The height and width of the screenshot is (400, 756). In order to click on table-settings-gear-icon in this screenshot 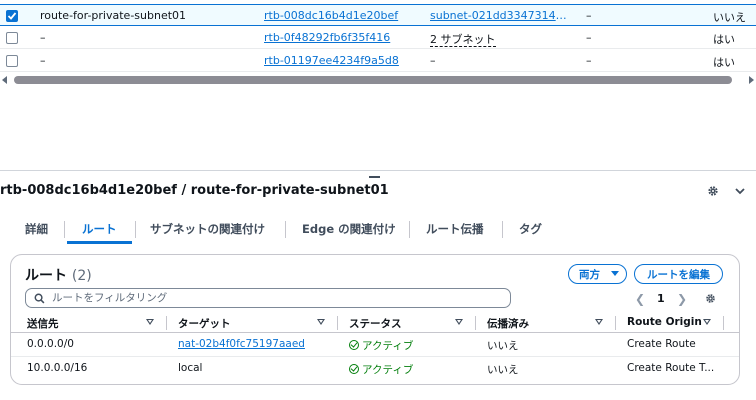, I will do `click(710, 300)`.